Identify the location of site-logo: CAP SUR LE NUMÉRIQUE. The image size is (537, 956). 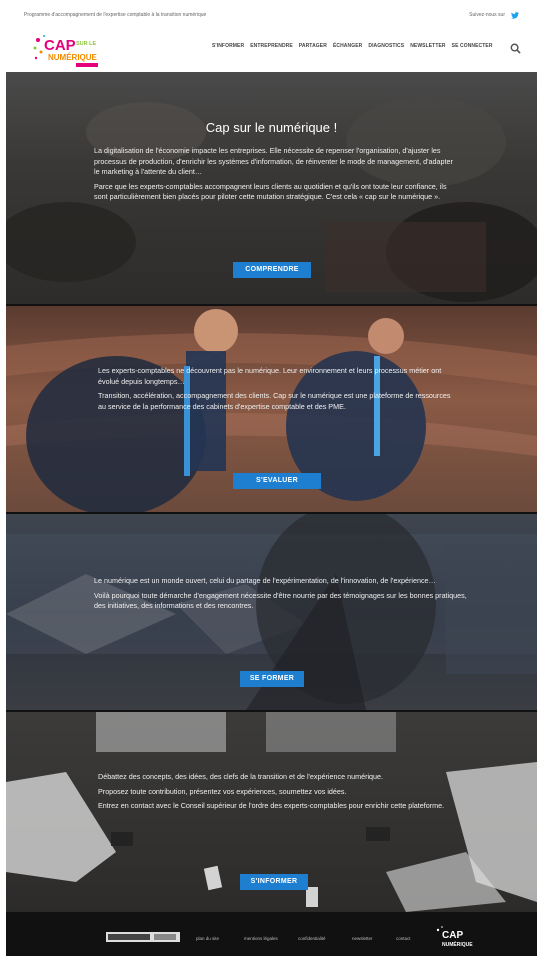
(71, 52).